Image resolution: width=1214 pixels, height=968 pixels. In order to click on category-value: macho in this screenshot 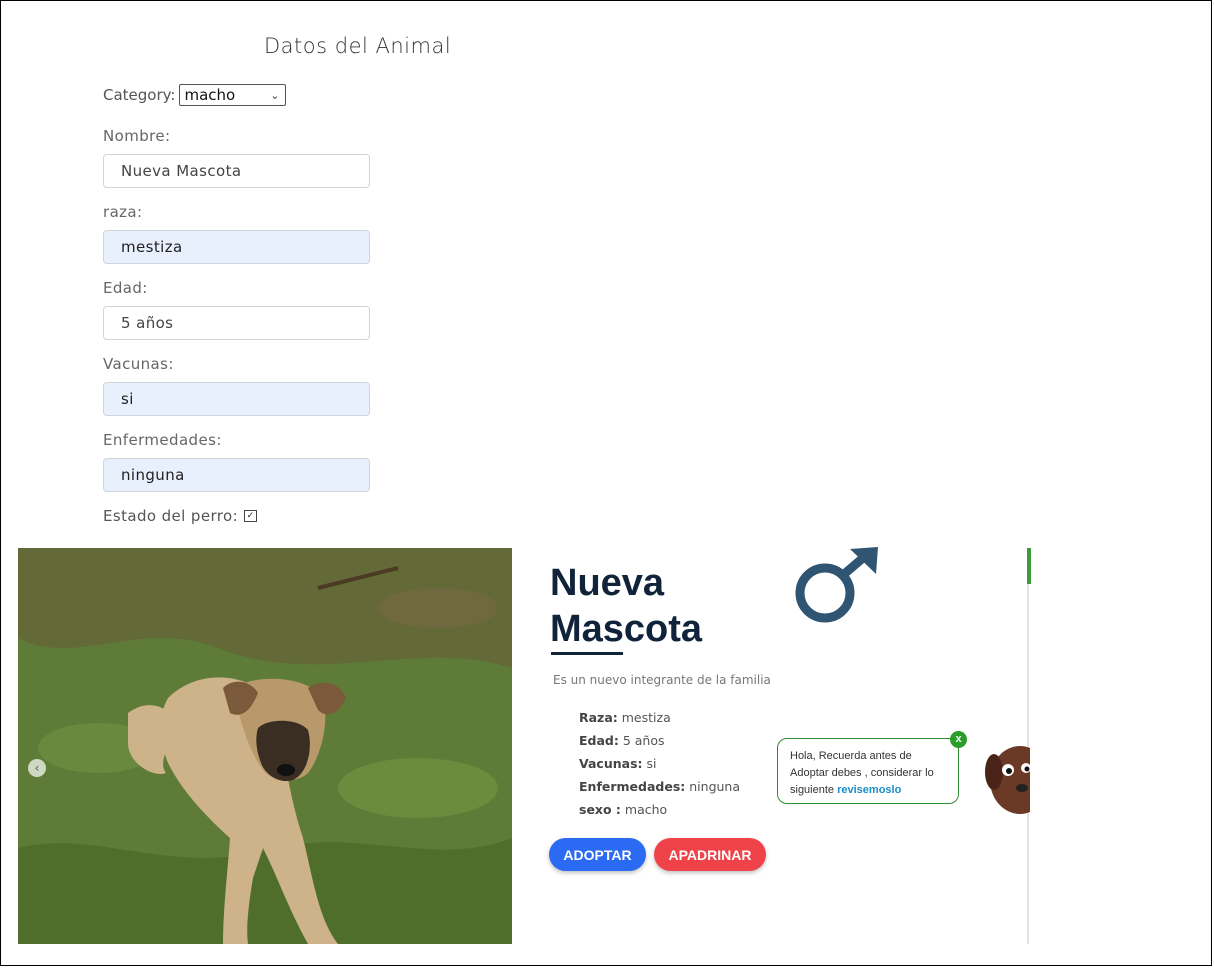, I will do `click(210, 95)`.